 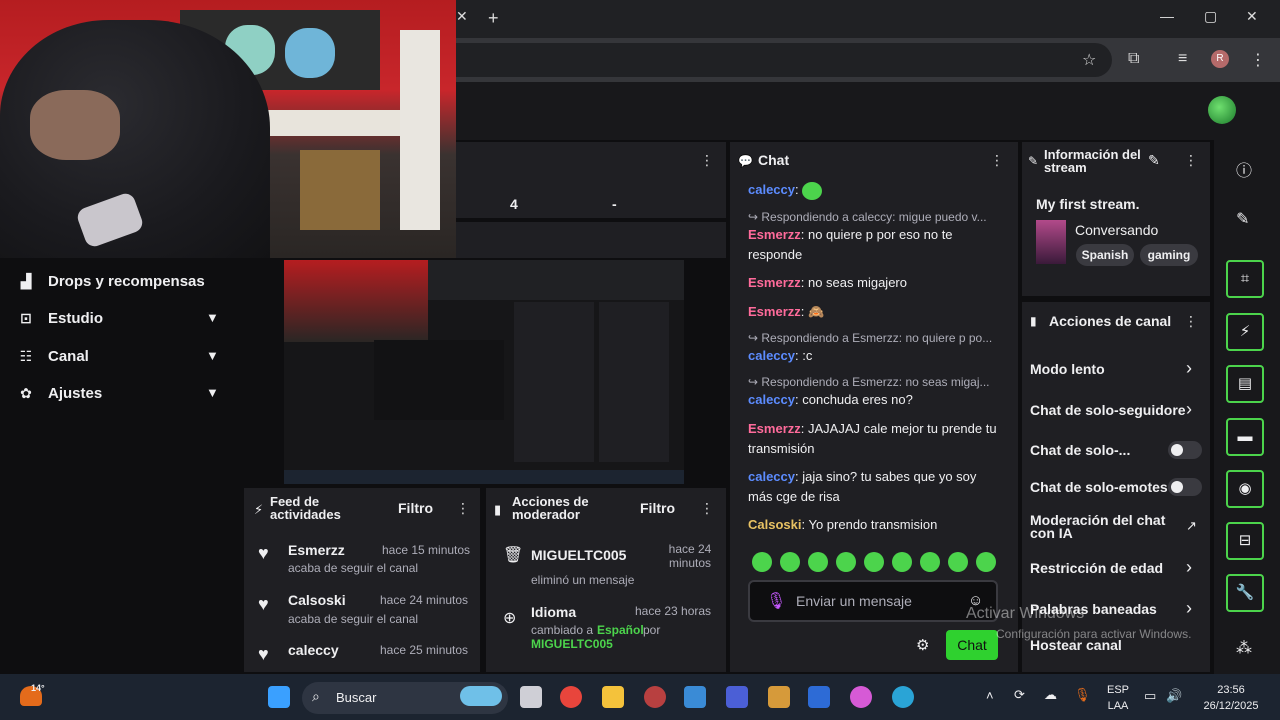 I want to click on mod-user: MIGUELTC005, so click(x=578, y=555).